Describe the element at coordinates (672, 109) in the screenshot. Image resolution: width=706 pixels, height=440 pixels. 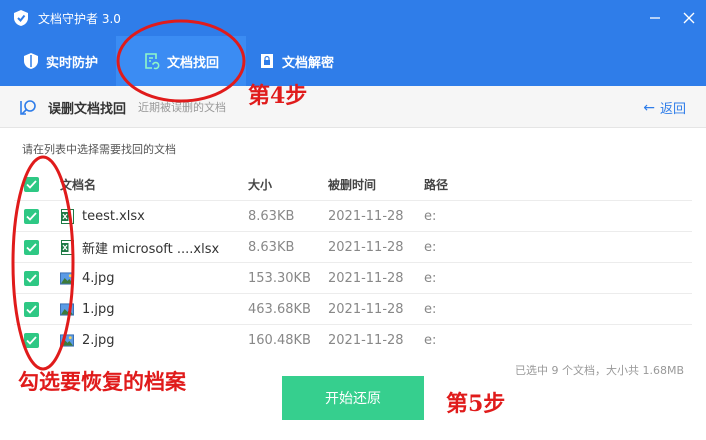
I see `back-label: 返回` at that location.